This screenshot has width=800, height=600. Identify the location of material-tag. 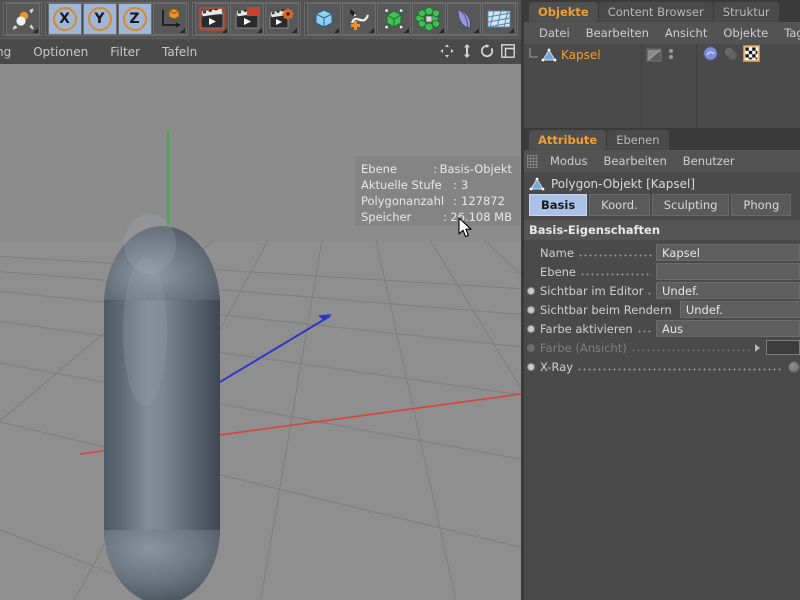
(710, 55).